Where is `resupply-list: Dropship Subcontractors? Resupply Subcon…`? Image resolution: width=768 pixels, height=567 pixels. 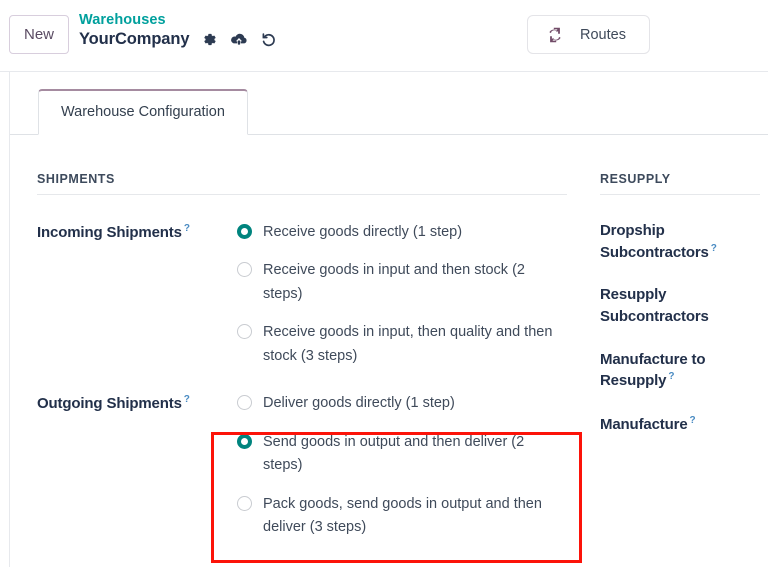
resupply-list: Dropship Subcontractors? Resupply Subcon… is located at coordinates (680, 328).